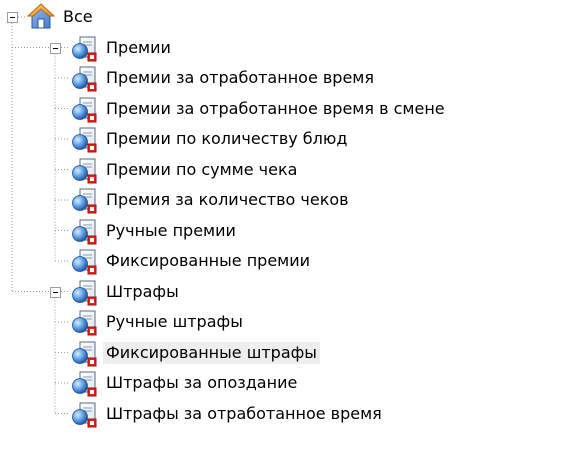  Describe the element at coordinates (286, 48) in the screenshot. I see `tree-node-group: Премии` at that location.